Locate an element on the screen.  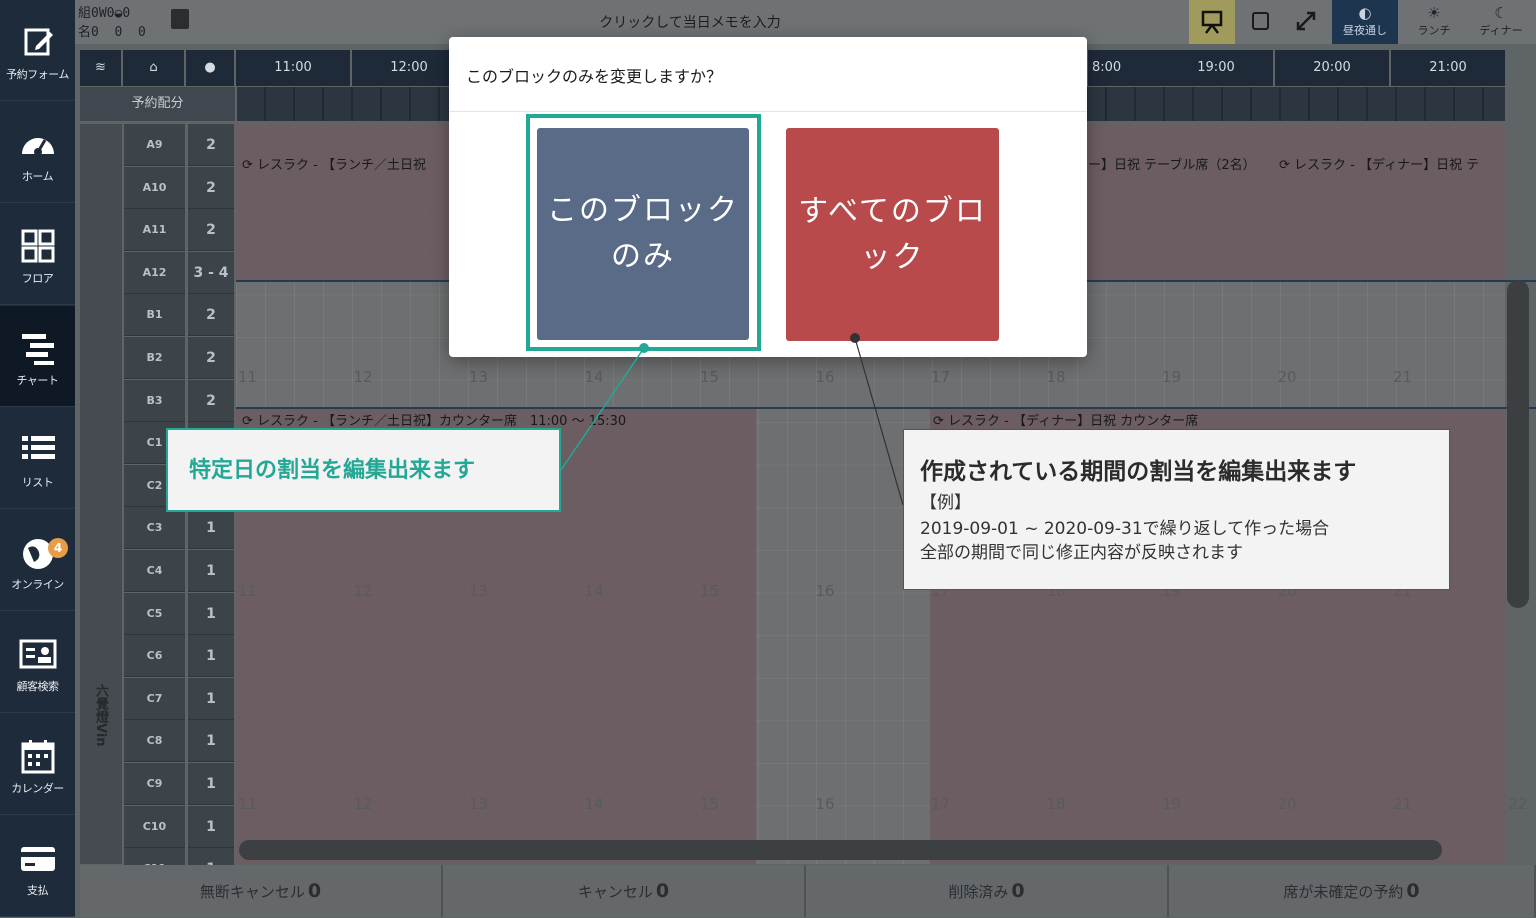
table-row: C10 1 is located at coordinates (179, 826).